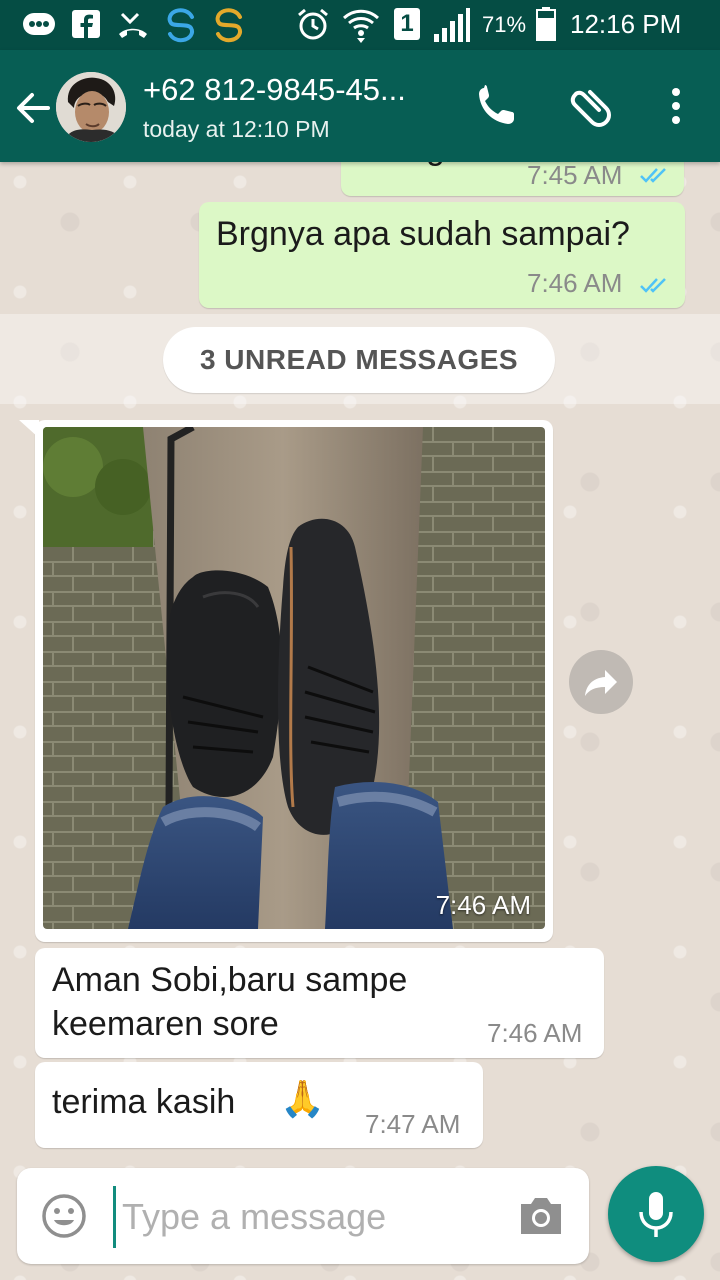 Image resolution: width=720 pixels, height=1280 pixels. What do you see at coordinates (236, 129) in the screenshot?
I see `last-seen: today at 12:10 PM` at bounding box center [236, 129].